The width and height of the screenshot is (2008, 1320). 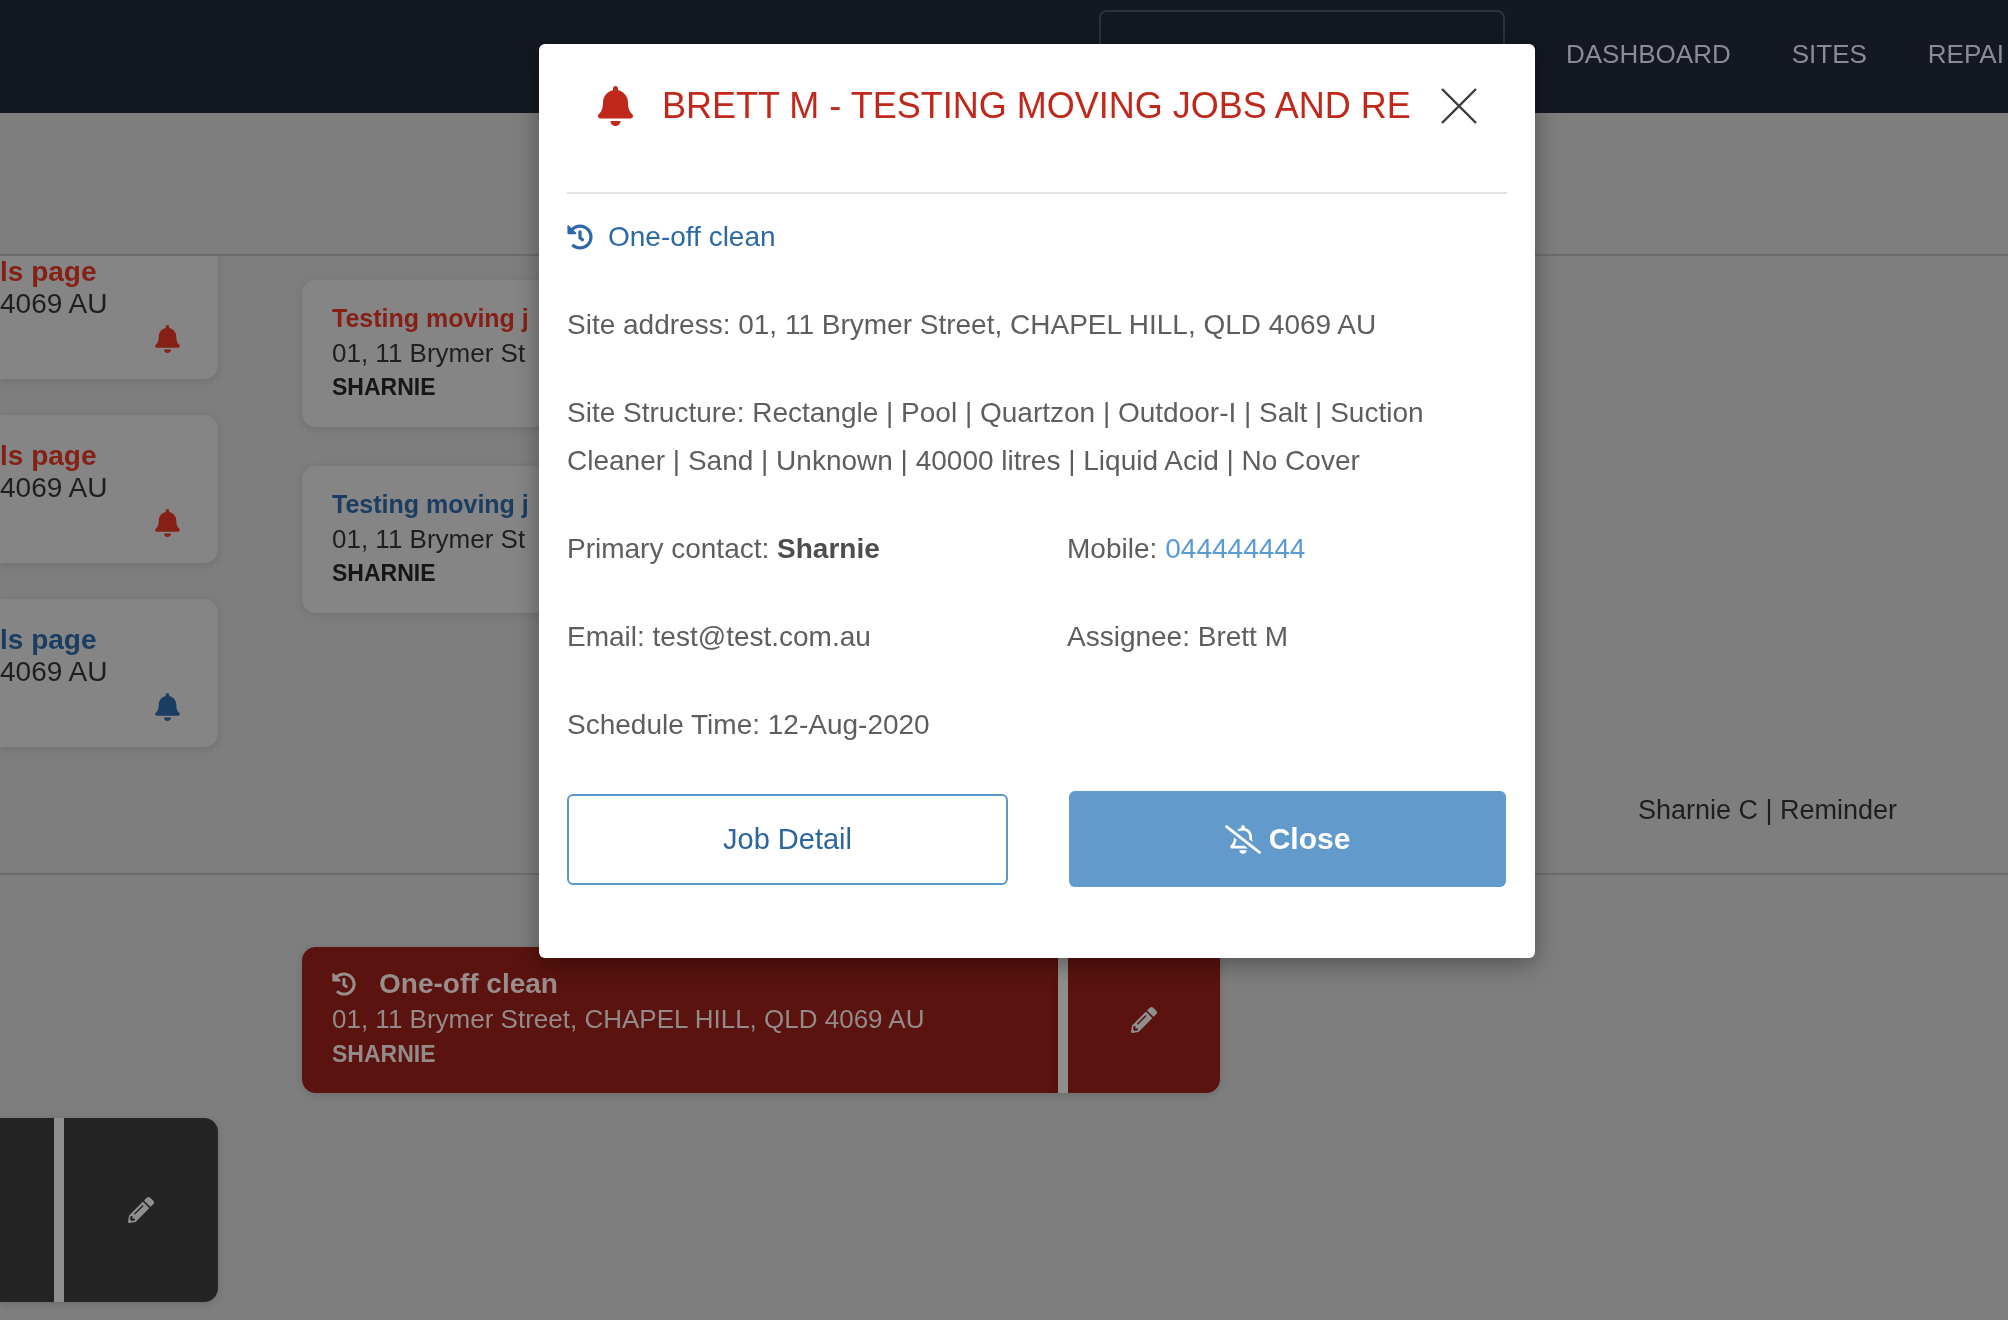 I want to click on job-address: 01, 11 Brymer Street, CHAPEL HILL, QLD 4069 AU, so click(x=628, y=1019).